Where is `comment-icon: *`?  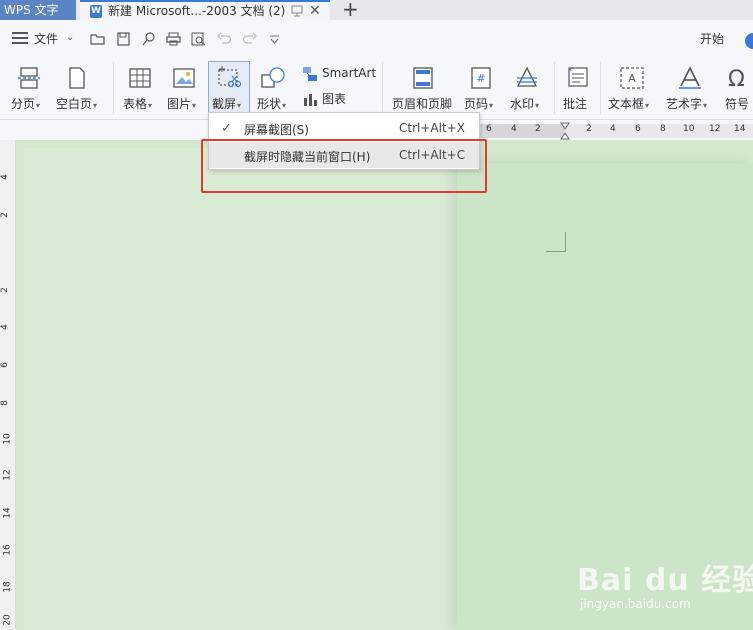 comment-icon: * is located at coordinates (578, 77).